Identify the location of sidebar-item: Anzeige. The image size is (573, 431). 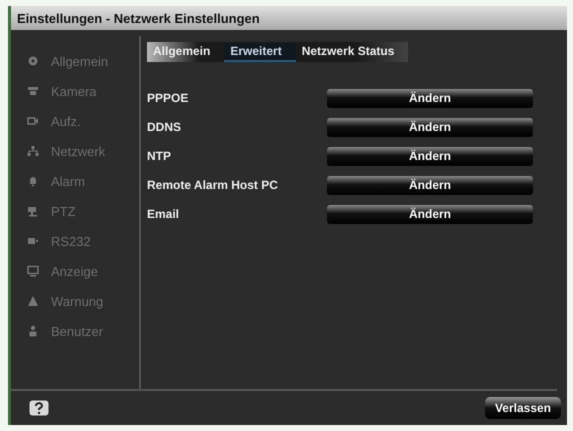
(75, 271).